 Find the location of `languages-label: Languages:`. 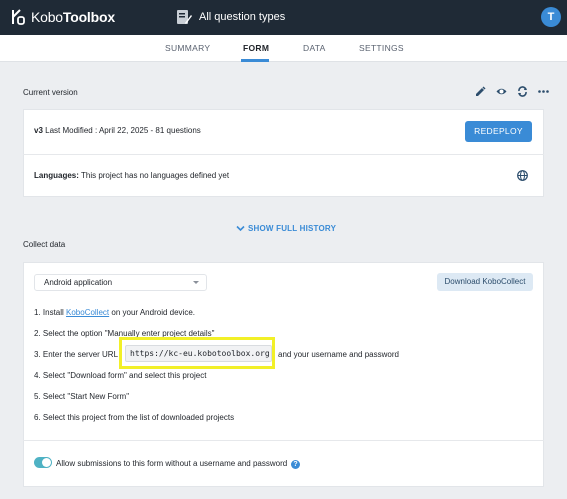

languages-label: Languages: is located at coordinates (56, 175).